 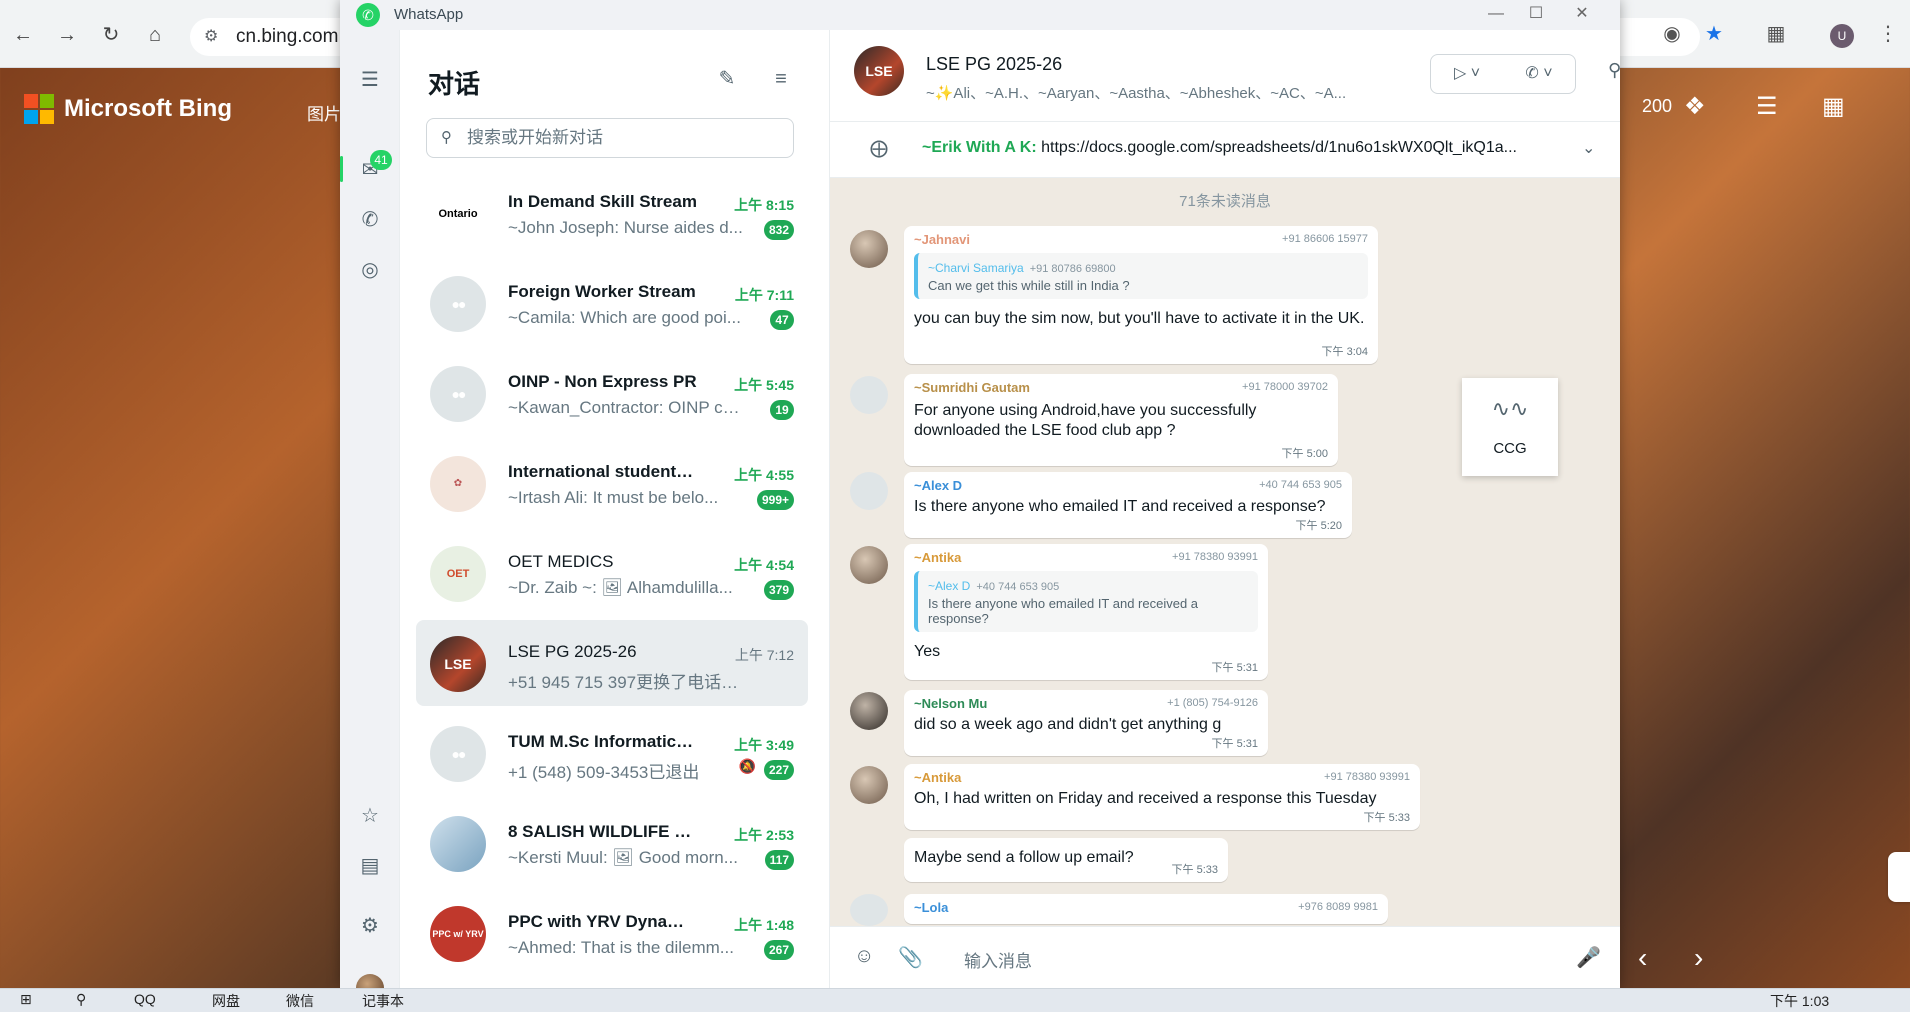 I want to click on chat-list-title: 对话, so click(x=454, y=84).